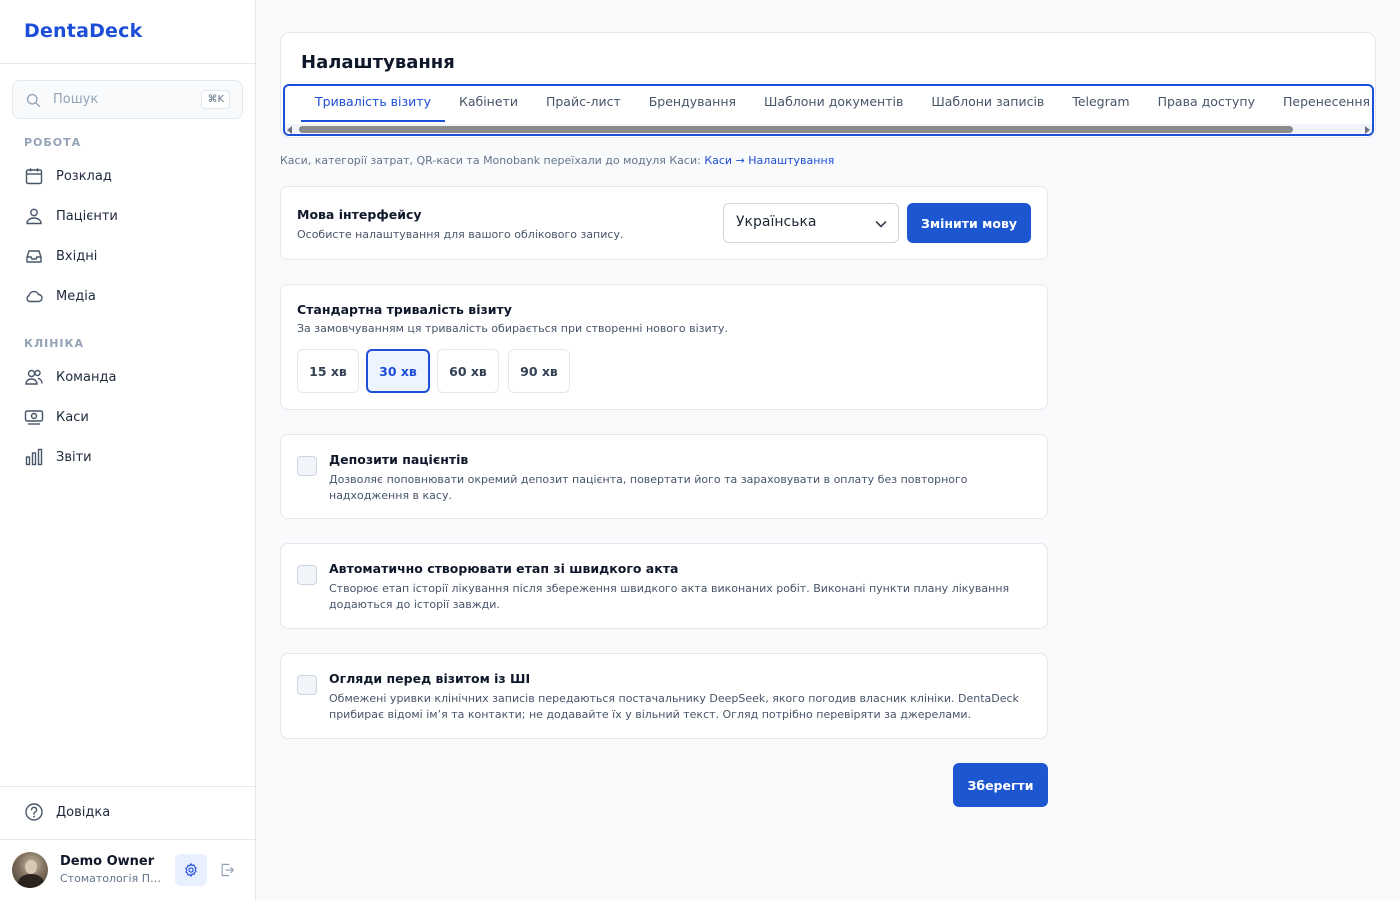  I want to click on sidebar-item-label: Медіа, so click(76, 296).